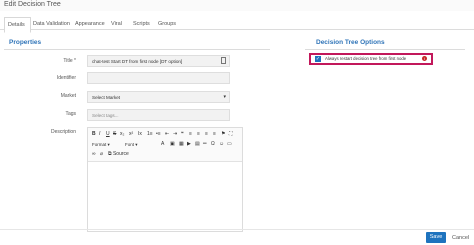 Image resolution: width=474 pixels, height=245 pixels. I want to click on title-label: Title *, so click(69, 61).